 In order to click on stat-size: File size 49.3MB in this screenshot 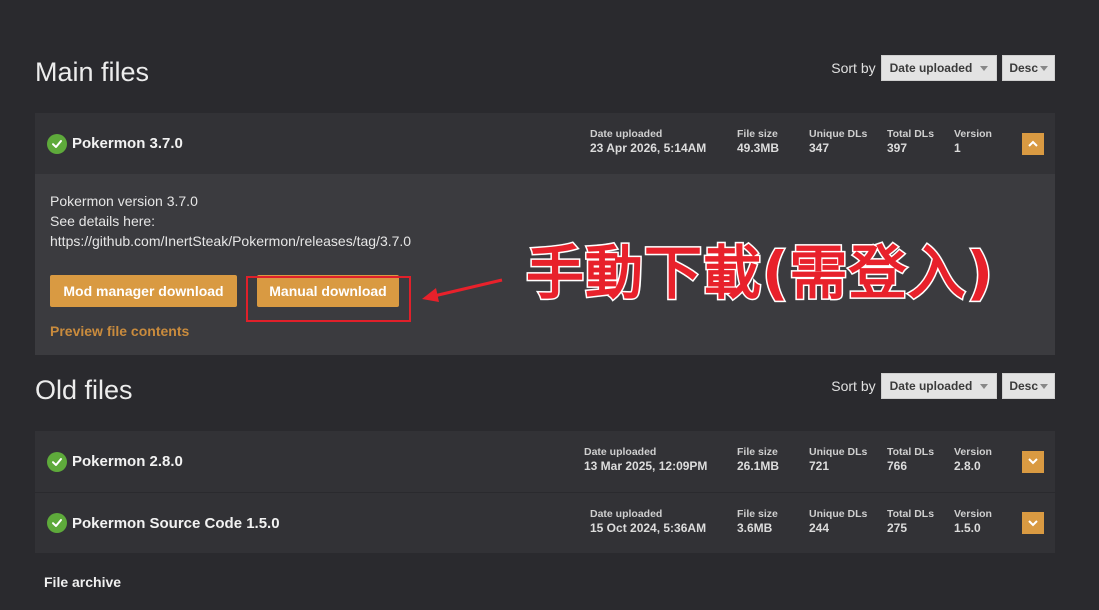, I will do `click(758, 141)`.